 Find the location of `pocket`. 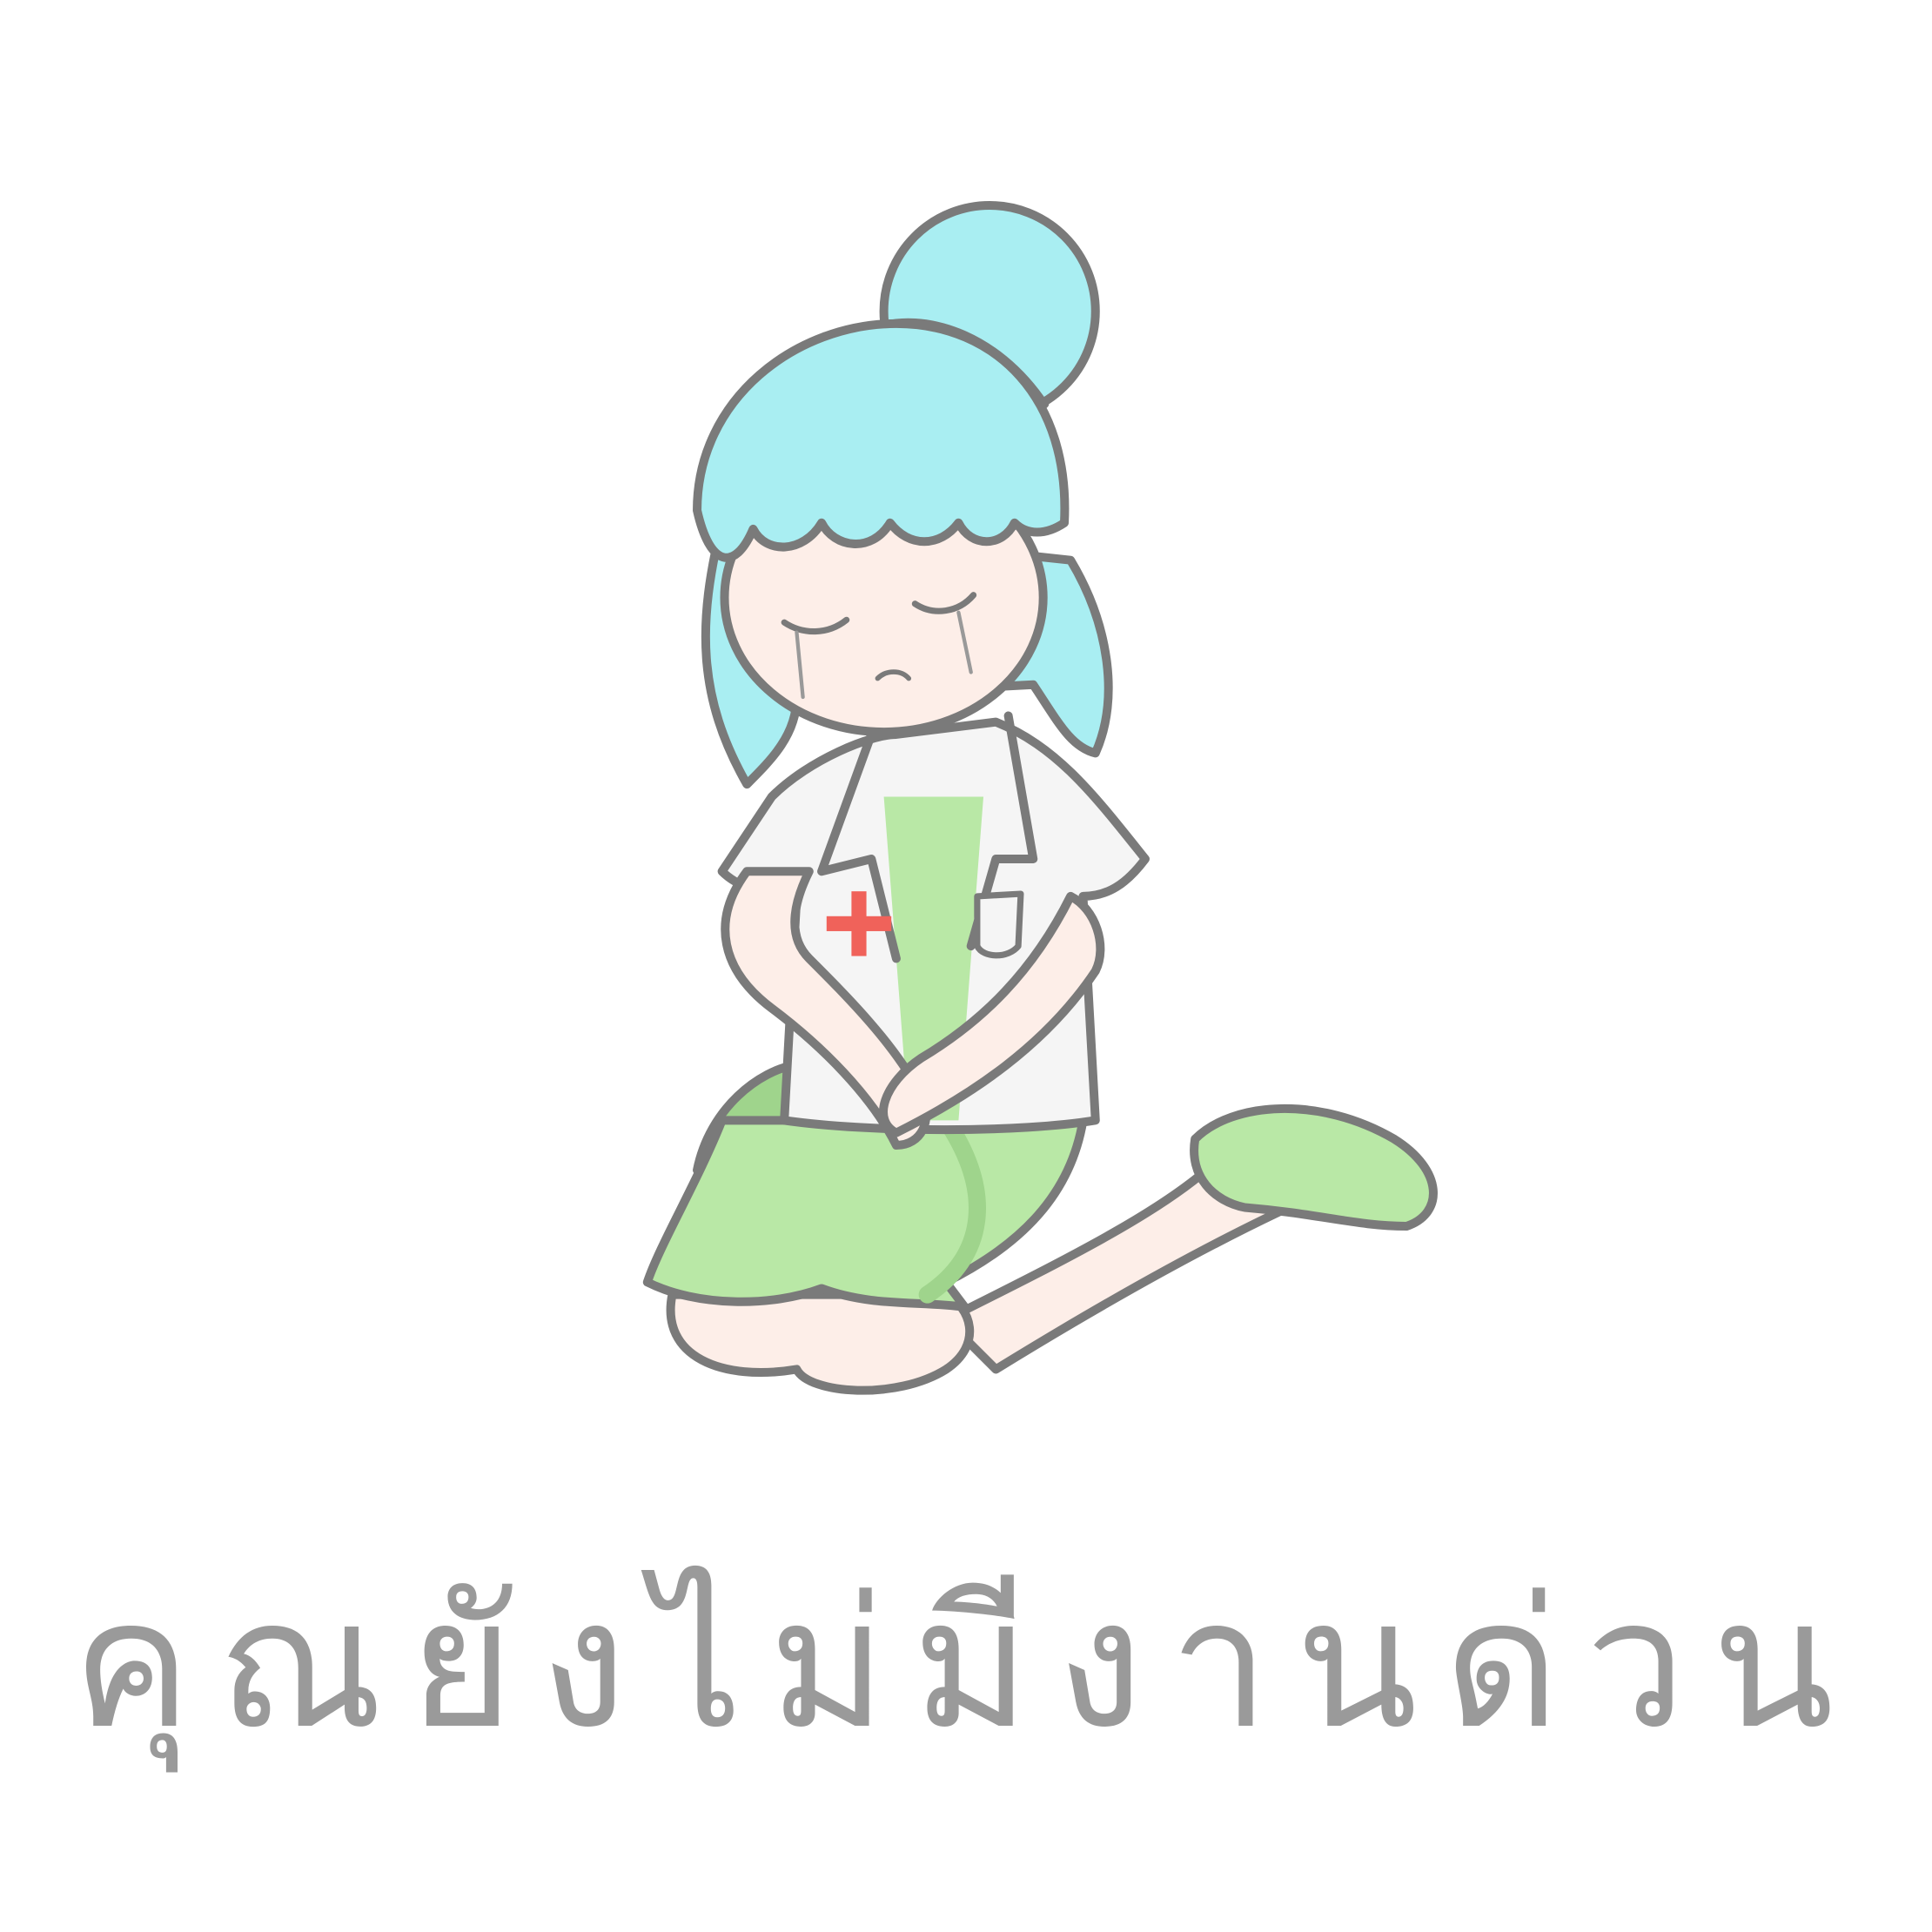

pocket is located at coordinates (999, 925).